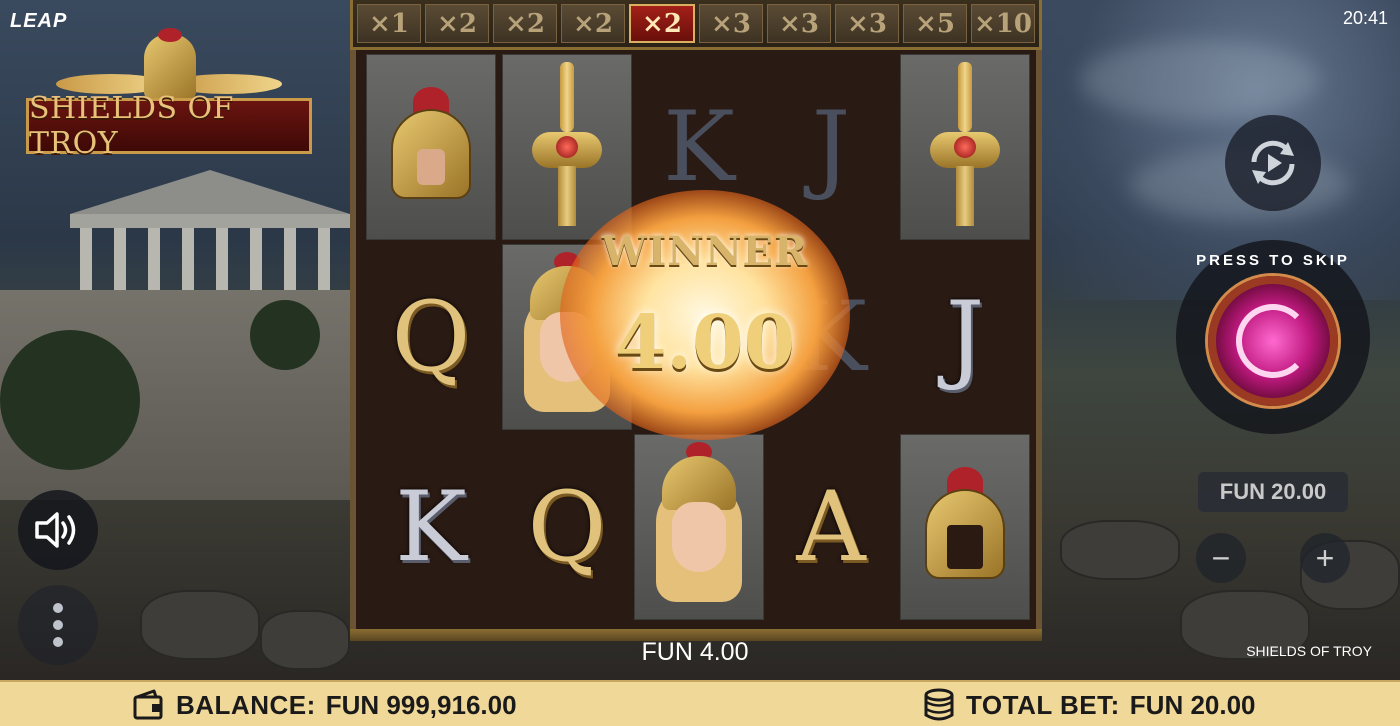  I want to click on skip-label: PRESS TO SKIP, so click(1273, 260).